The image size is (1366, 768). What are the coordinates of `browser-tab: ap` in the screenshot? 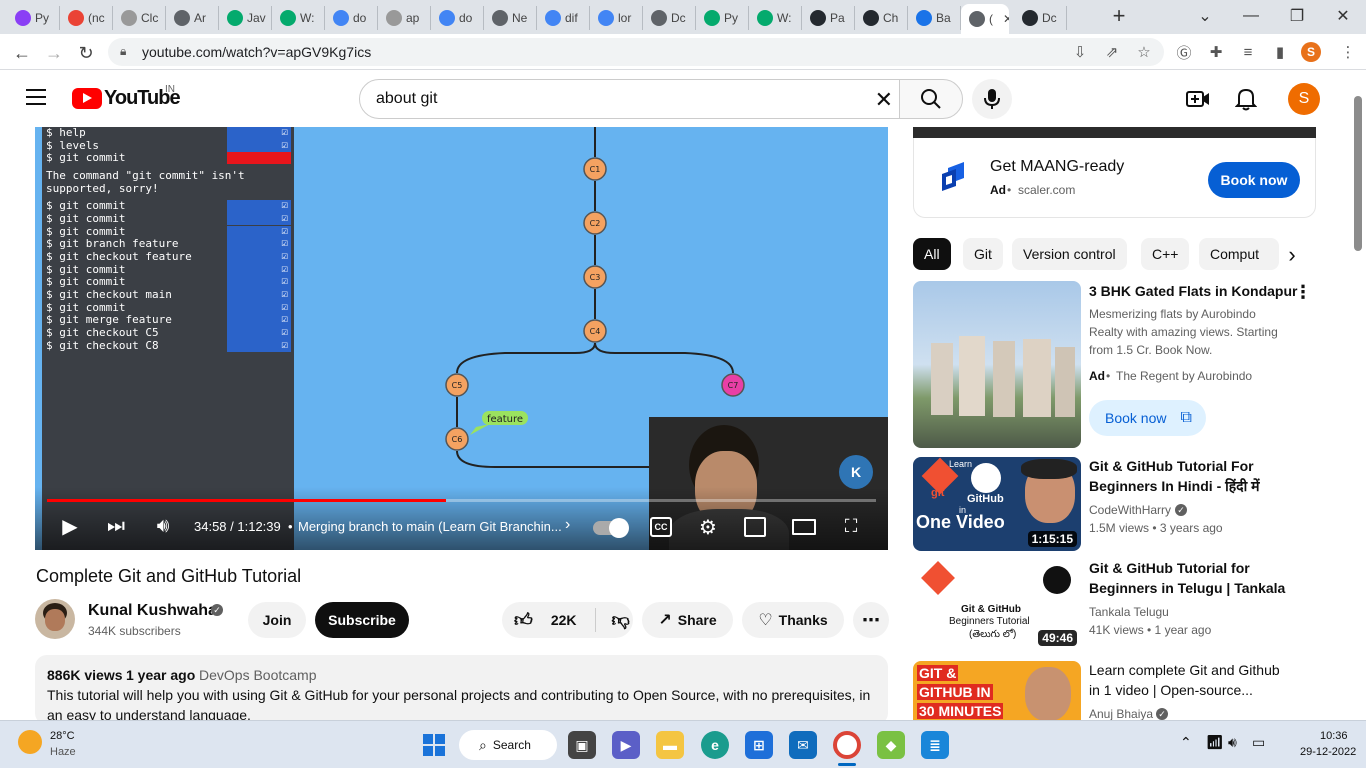 It's located at (404, 18).